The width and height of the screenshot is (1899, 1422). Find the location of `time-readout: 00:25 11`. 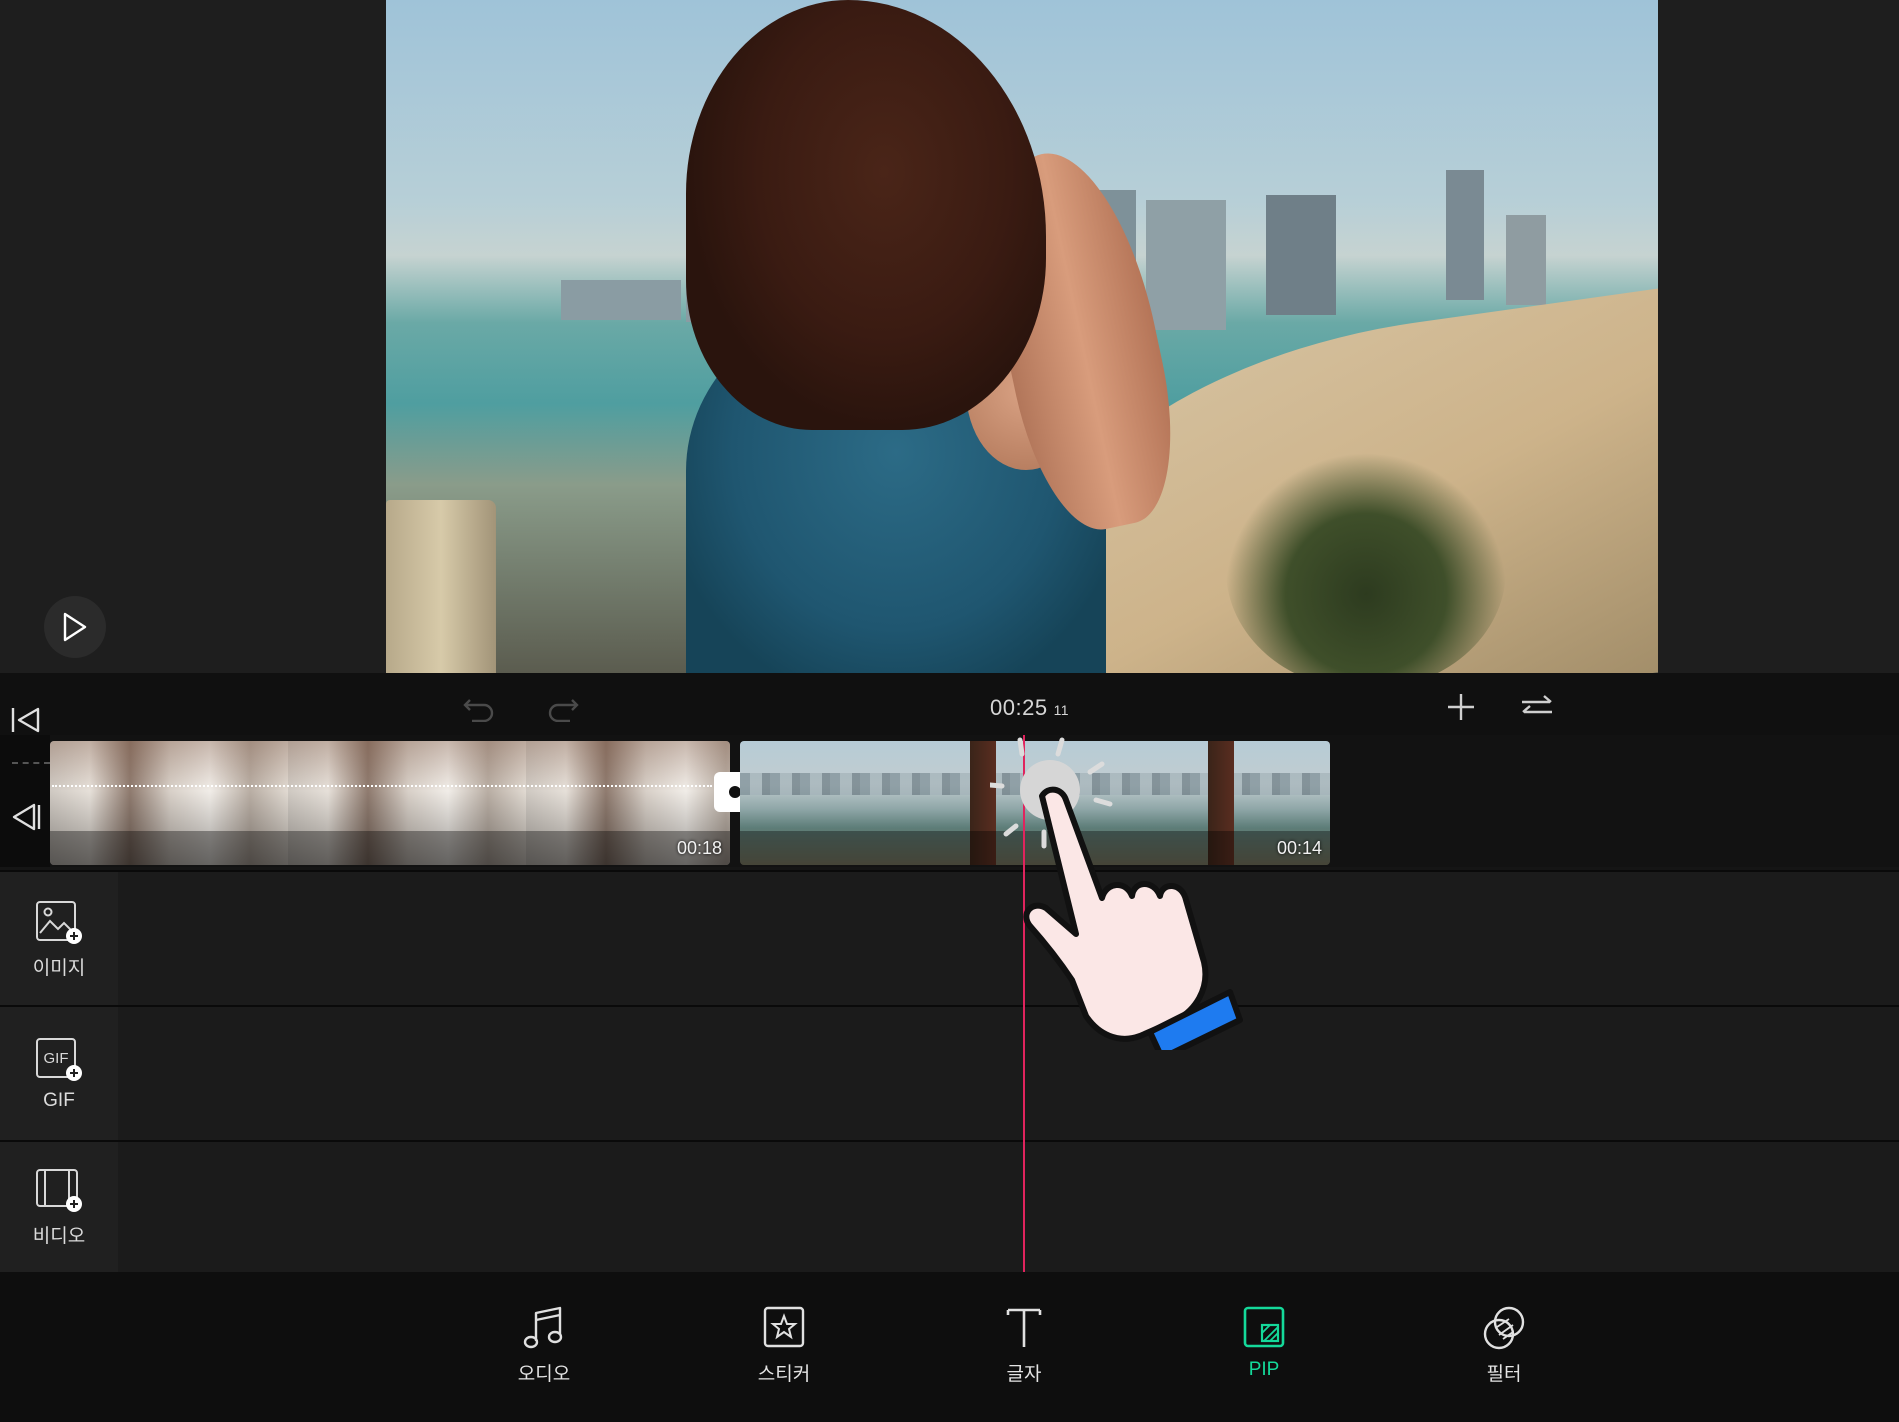

time-readout: 00:25 11 is located at coordinates (1029, 708).